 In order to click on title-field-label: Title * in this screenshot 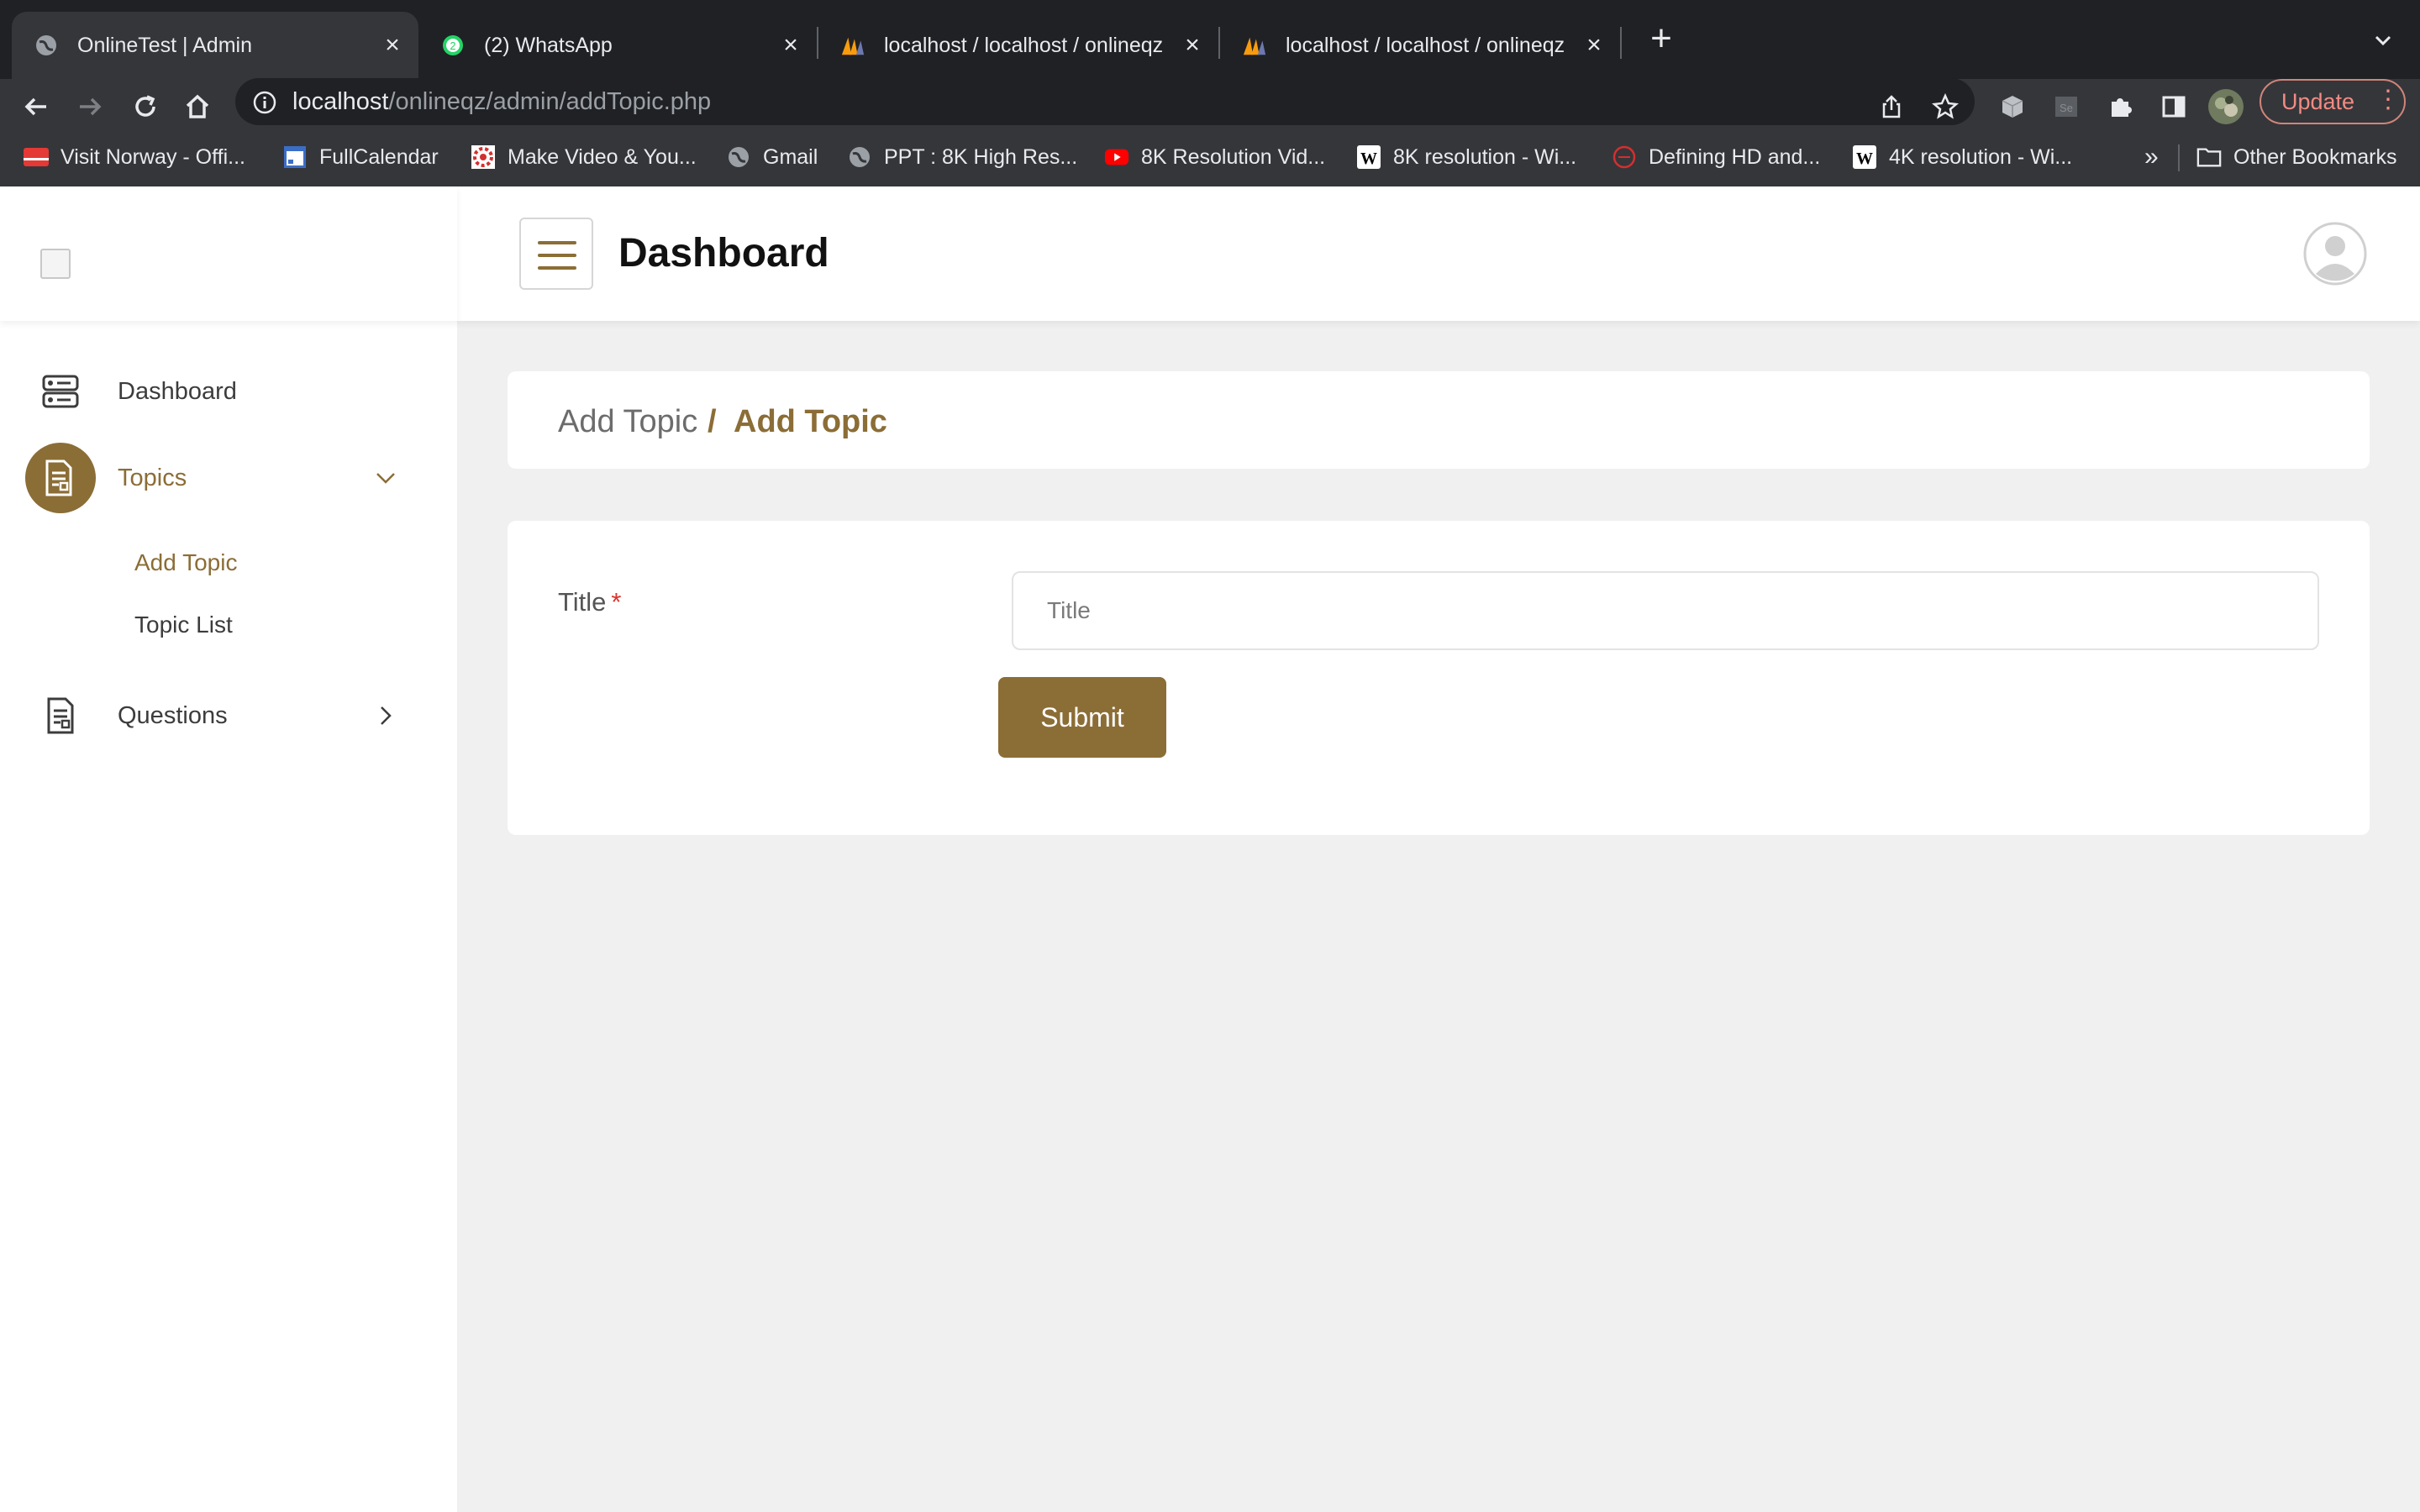, I will do `click(590, 602)`.